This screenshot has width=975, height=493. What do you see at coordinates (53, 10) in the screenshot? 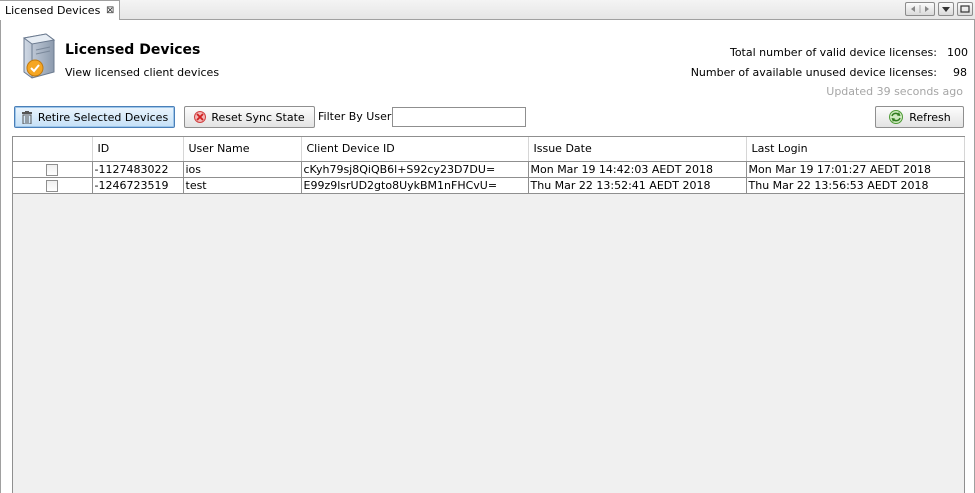
I see `tab-label: Licensed Devices` at bounding box center [53, 10].